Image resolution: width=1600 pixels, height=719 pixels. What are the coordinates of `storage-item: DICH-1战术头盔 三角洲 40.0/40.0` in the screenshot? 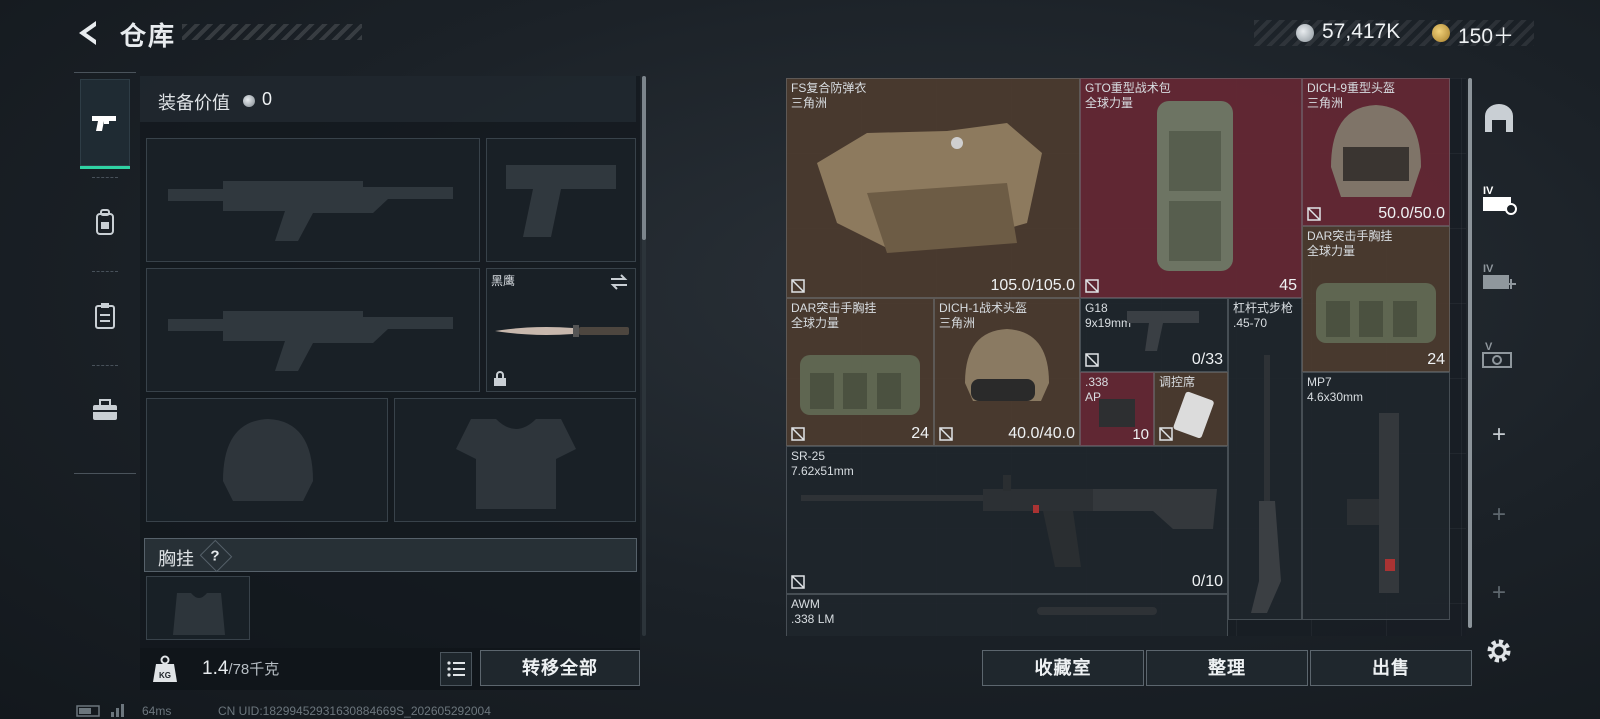 It's located at (1007, 372).